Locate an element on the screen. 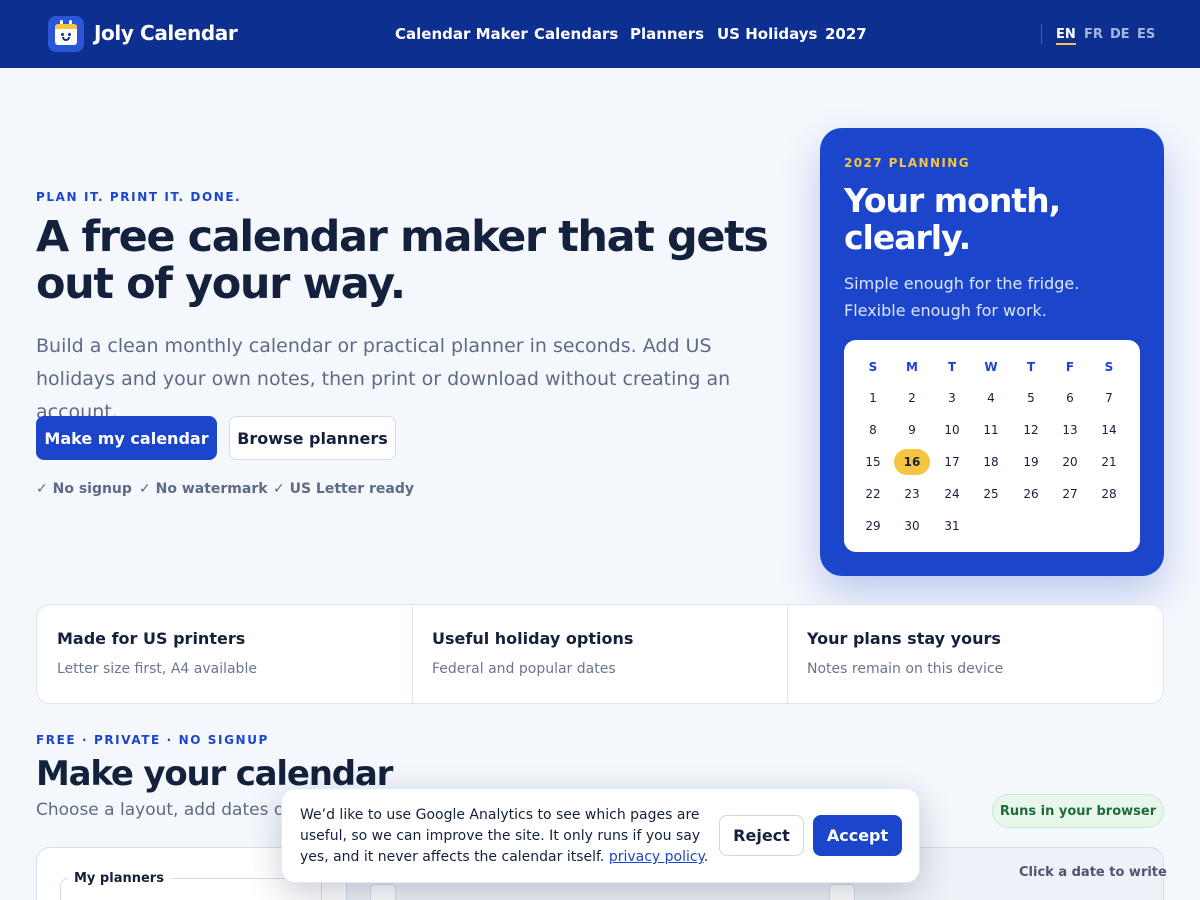 Image resolution: width=1200 pixels, height=900 pixels. click-date-hint: Click a date to write is located at coordinates (1093, 872).